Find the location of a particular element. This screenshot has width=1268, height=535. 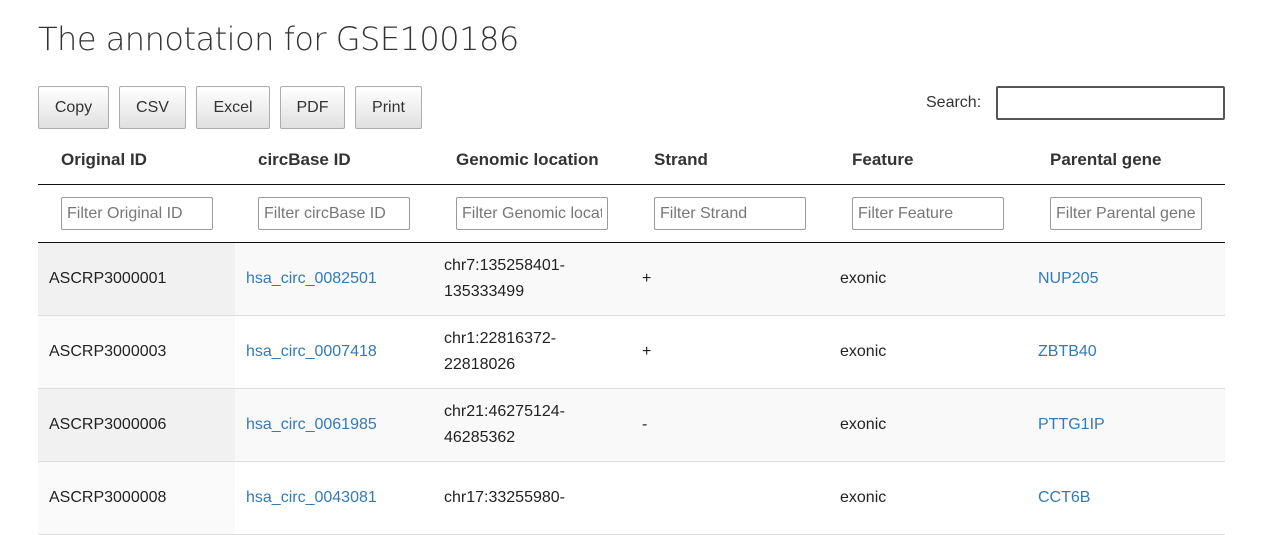

location-line: 46285362 is located at coordinates (480, 437).